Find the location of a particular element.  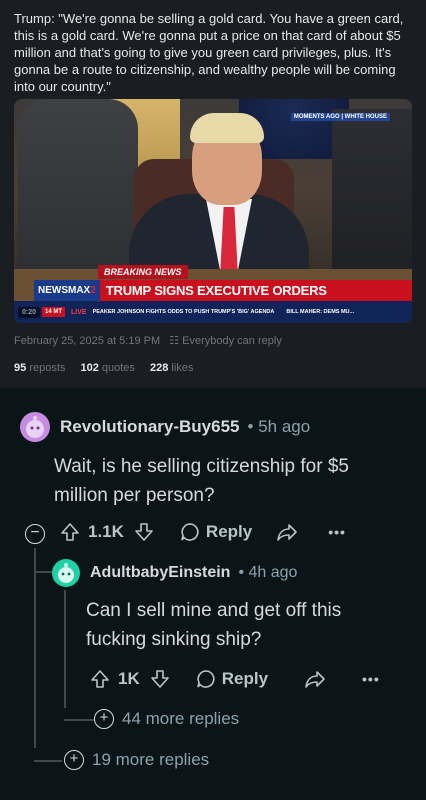

top-badge: MOMENTS AGO | WHITE HOUSE is located at coordinates (340, 117).